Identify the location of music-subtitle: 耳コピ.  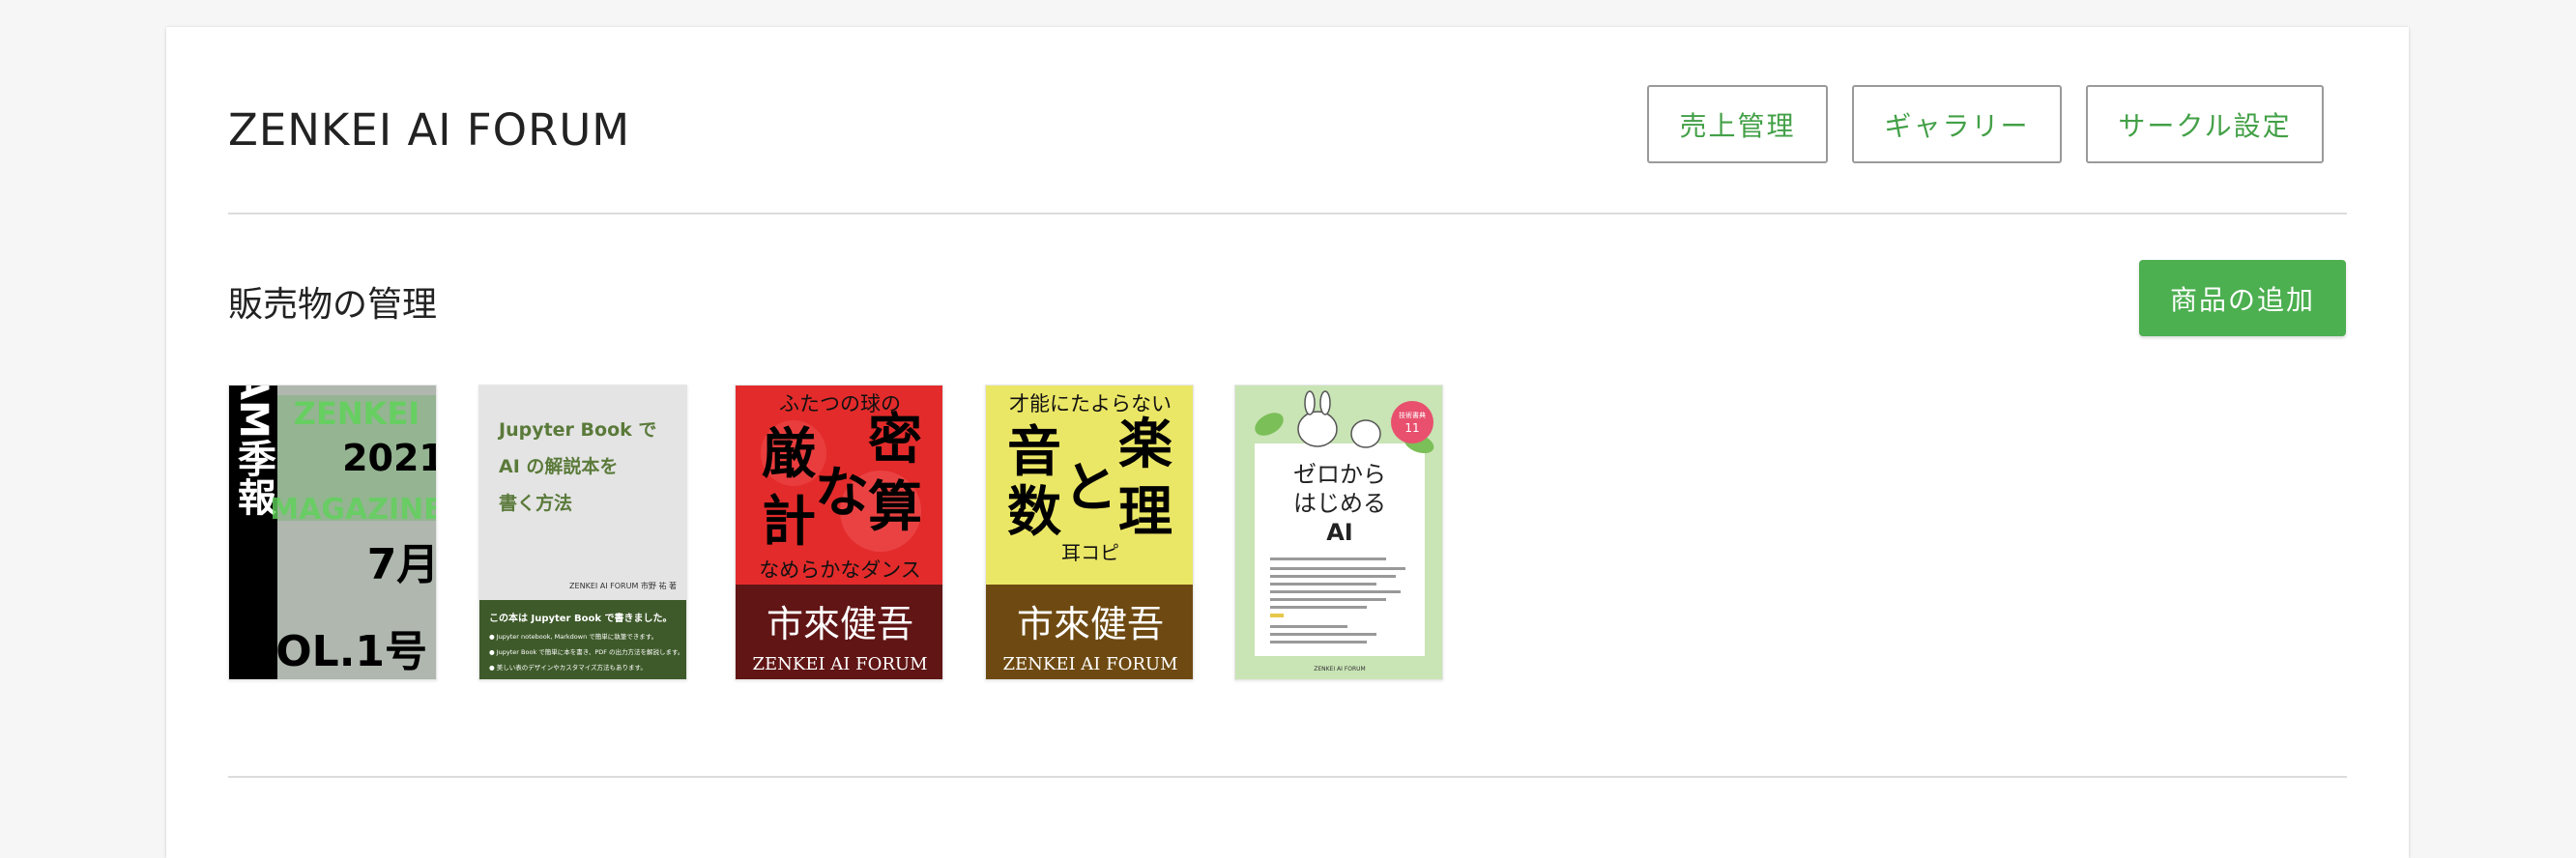
(1090, 552).